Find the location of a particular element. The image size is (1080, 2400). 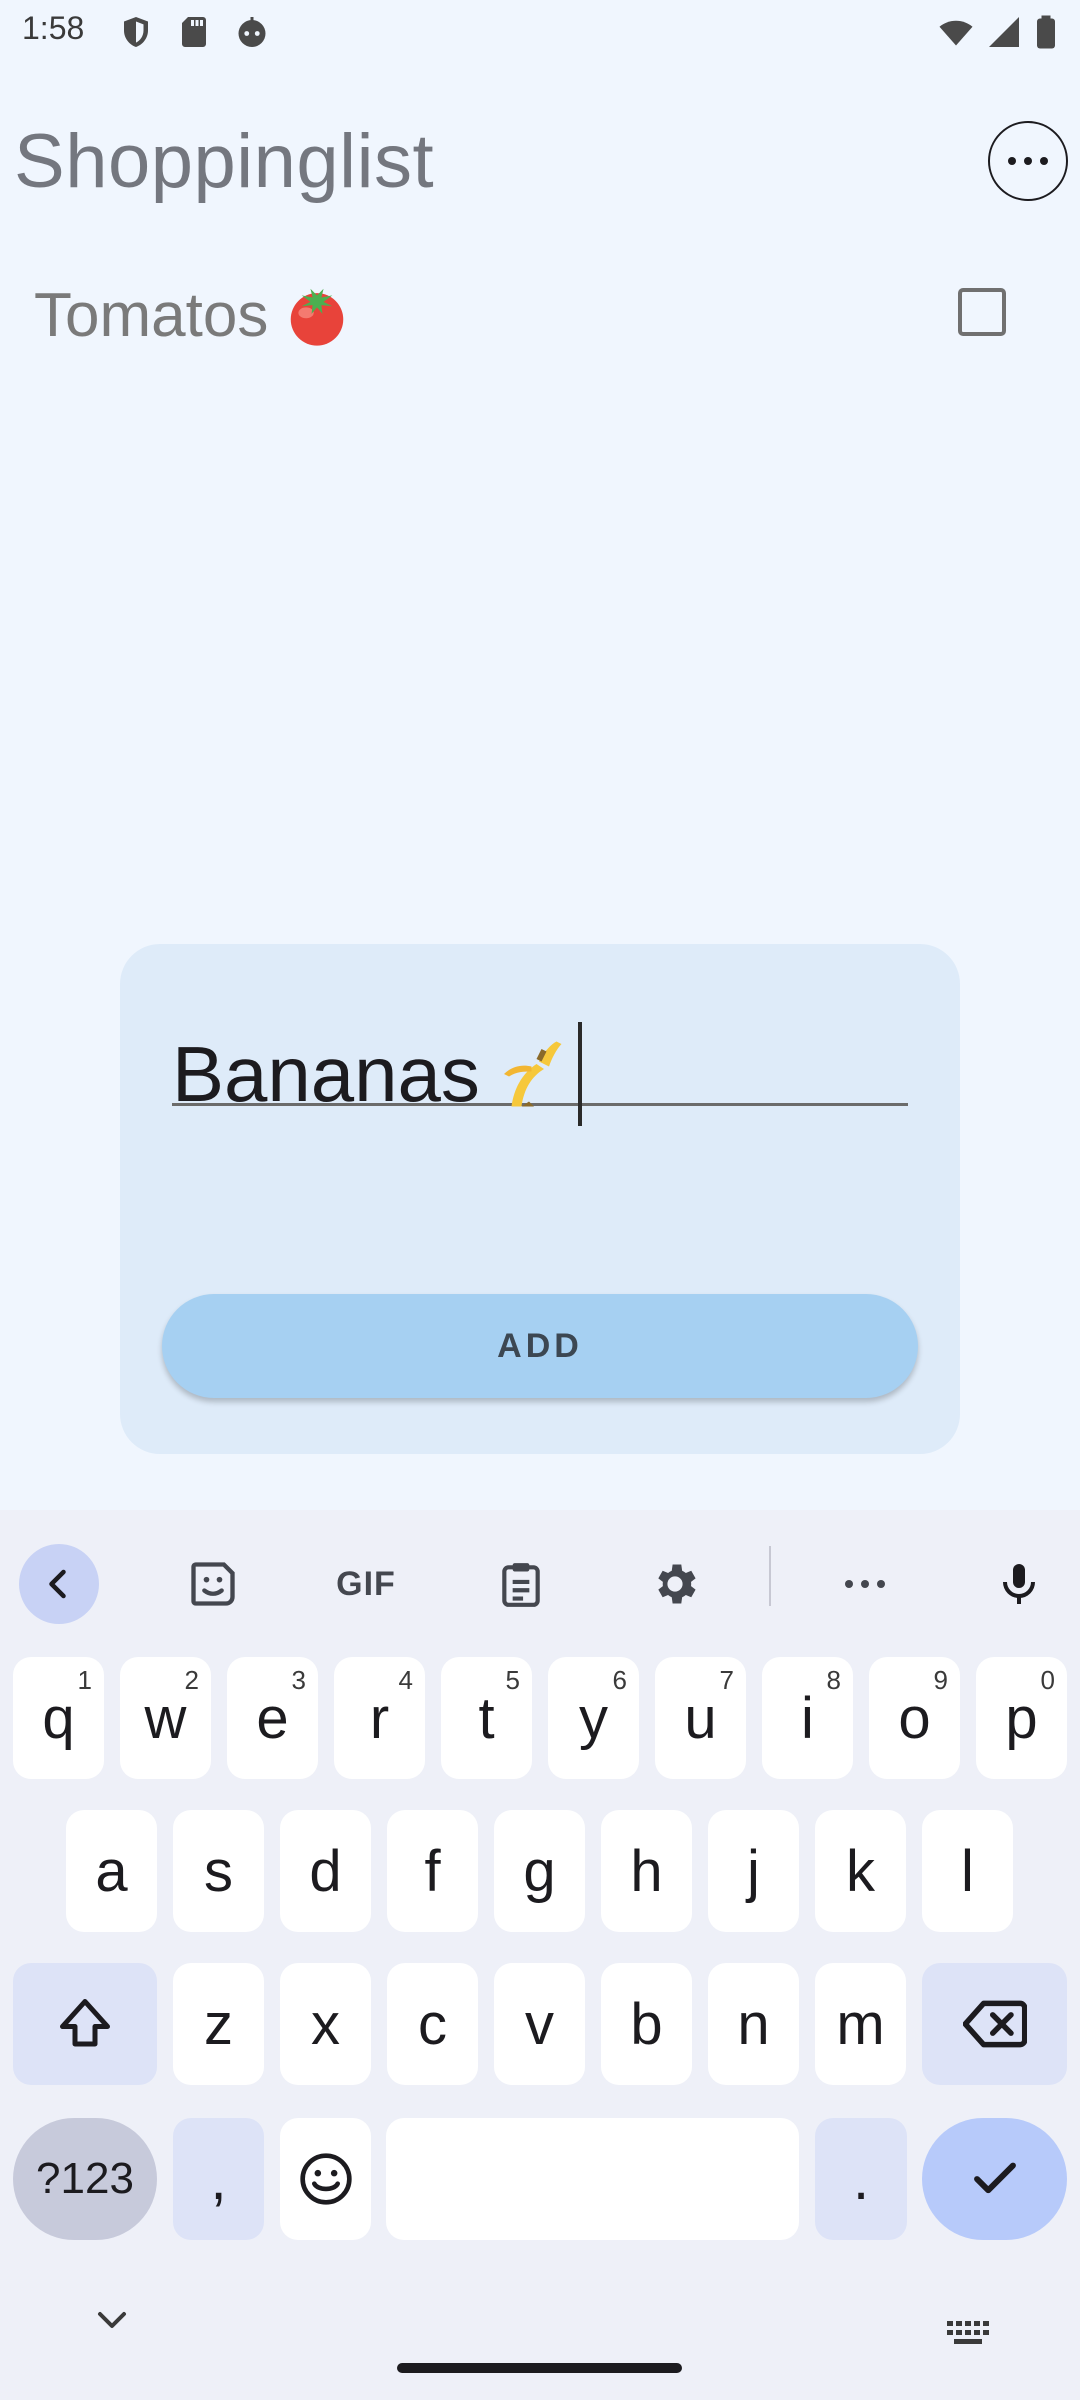

status-icons-left is located at coordinates (194, 32).